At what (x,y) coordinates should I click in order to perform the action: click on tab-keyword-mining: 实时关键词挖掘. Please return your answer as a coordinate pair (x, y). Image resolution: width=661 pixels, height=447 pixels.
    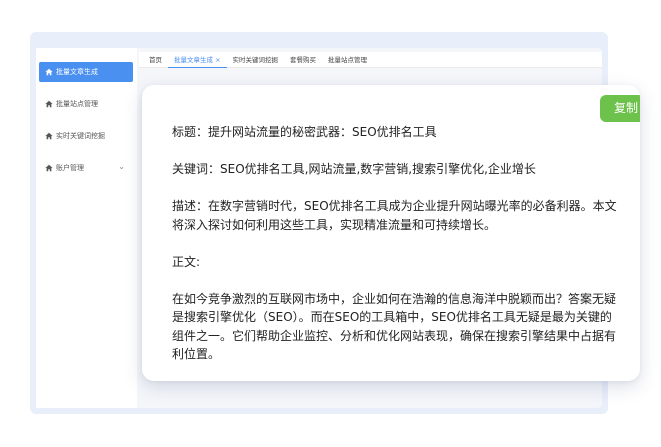
    Looking at the image, I should click on (256, 60).